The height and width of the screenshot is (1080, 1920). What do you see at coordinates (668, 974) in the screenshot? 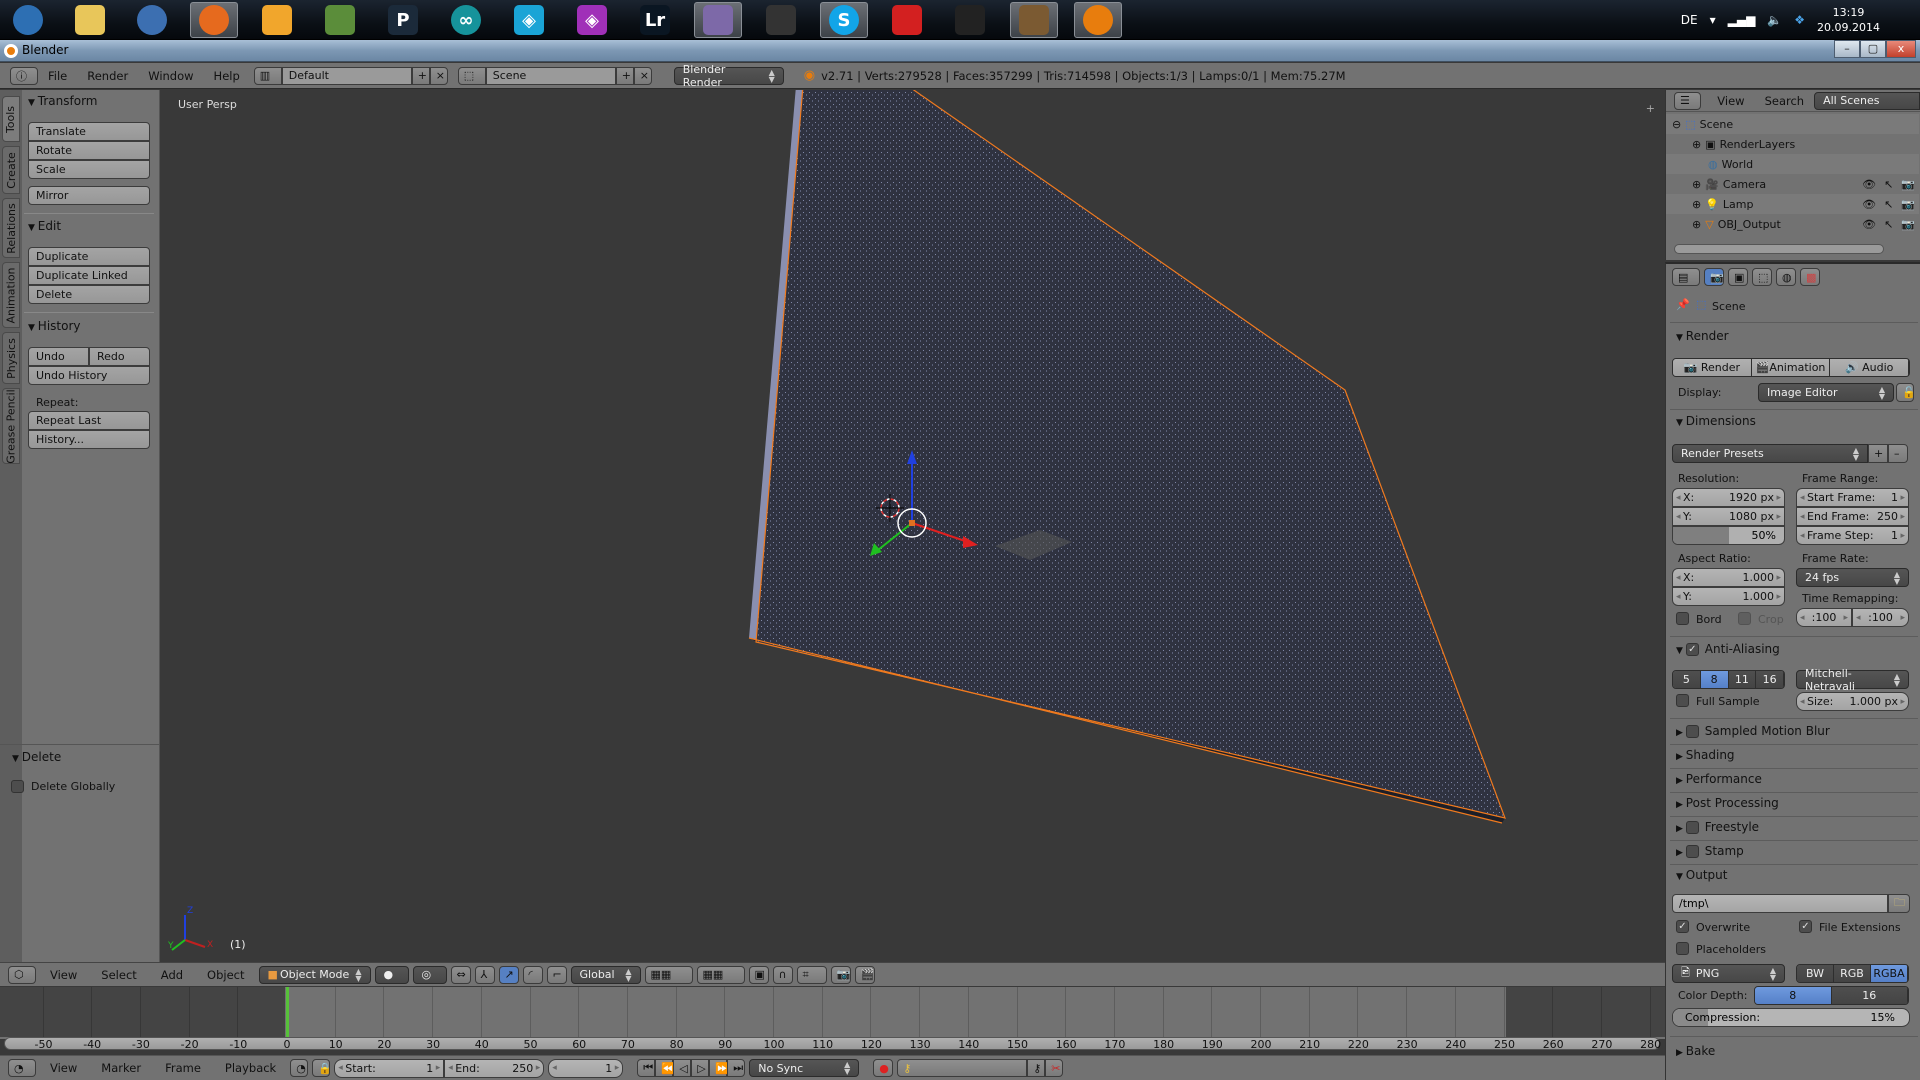
I see `layers-group-1: ▦▦` at bounding box center [668, 974].